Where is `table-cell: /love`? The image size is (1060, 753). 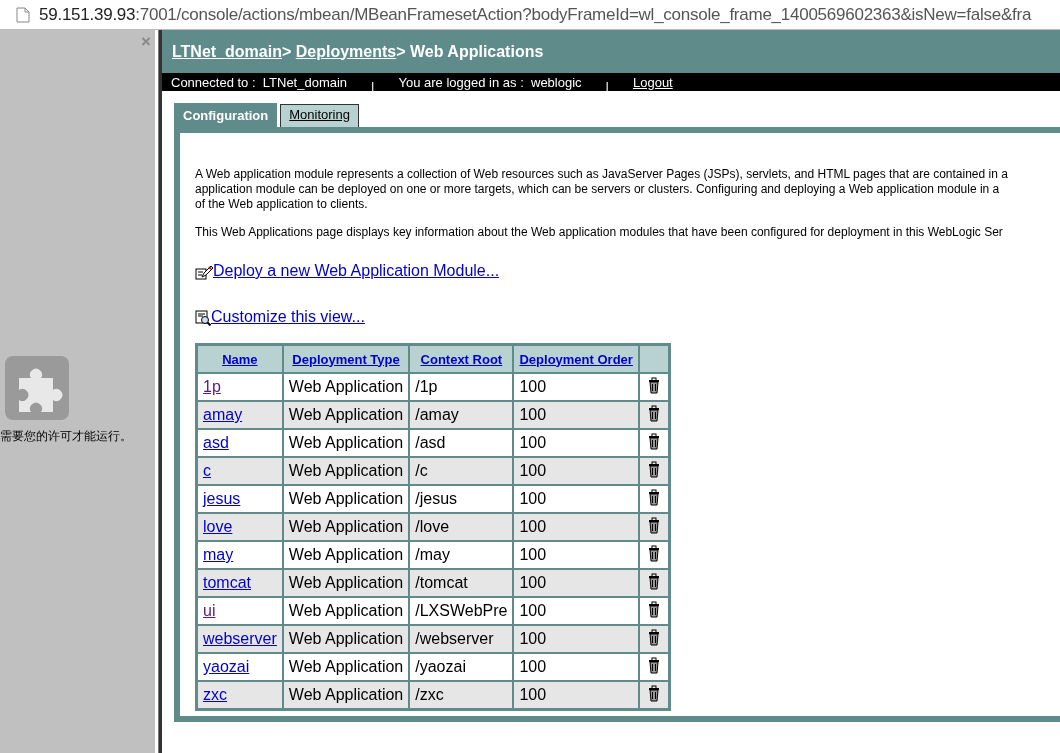
table-cell: /love is located at coordinates (461, 527).